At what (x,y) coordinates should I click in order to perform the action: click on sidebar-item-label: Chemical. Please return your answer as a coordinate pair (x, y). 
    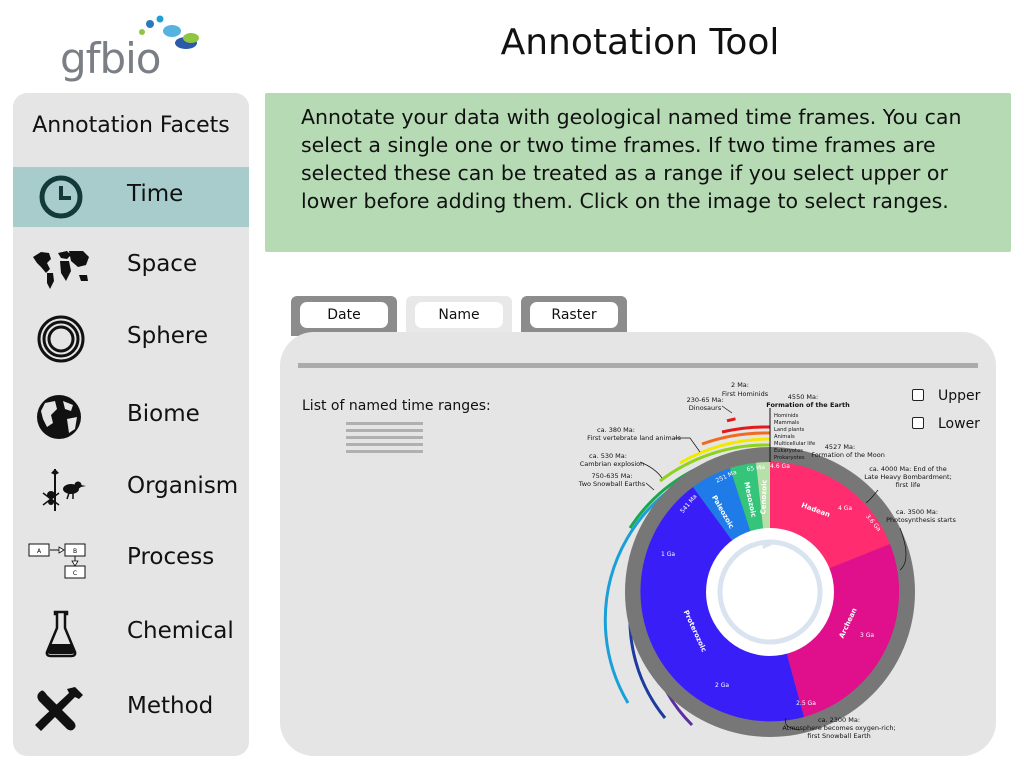
    Looking at the image, I should click on (180, 631).